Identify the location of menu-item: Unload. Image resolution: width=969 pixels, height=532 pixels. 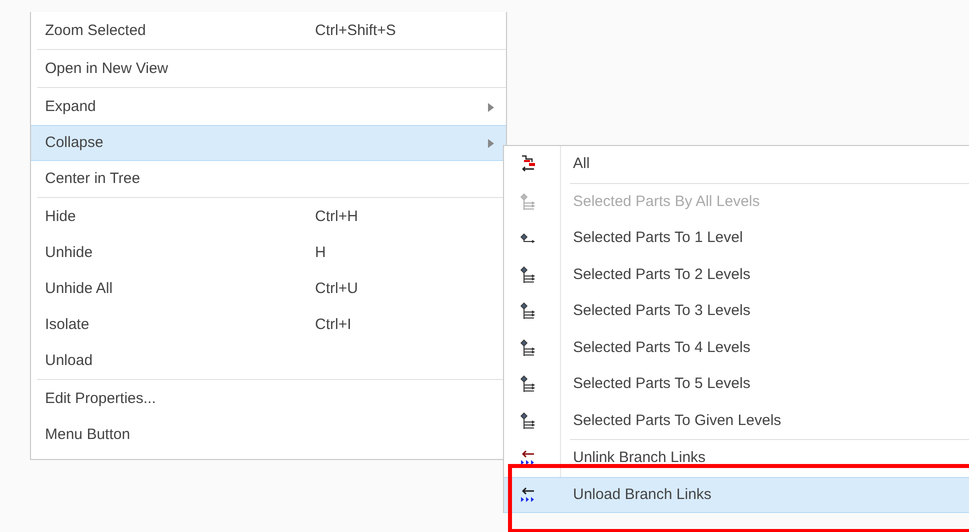
(268, 361).